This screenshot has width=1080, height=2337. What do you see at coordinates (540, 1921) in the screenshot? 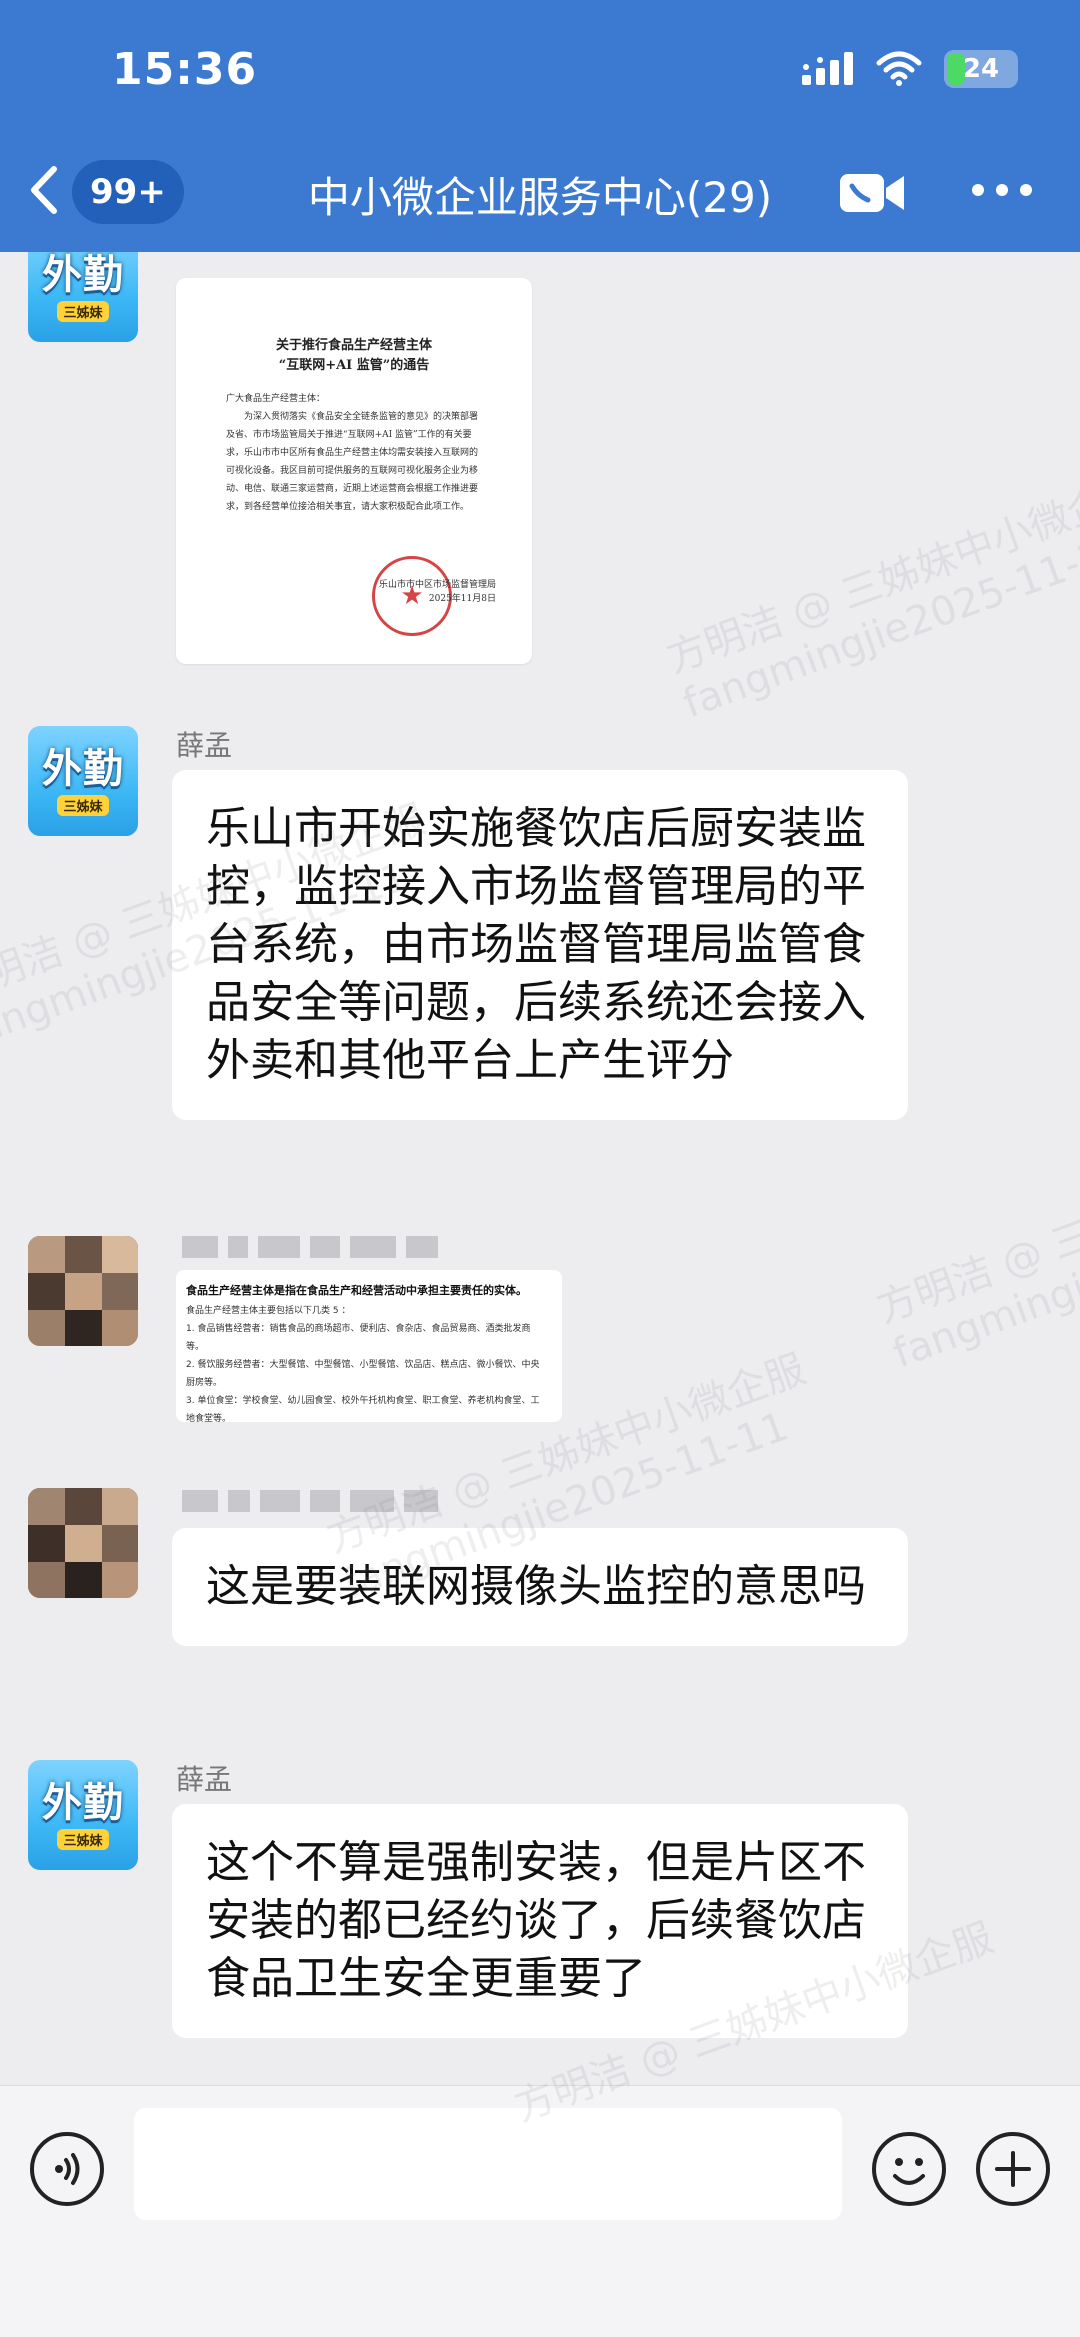
I see `message-bubble: 这个不算是强制安装，但是片区不安装的都已经约谈了，后续餐饮店食品卫生安全更重要了` at bounding box center [540, 1921].